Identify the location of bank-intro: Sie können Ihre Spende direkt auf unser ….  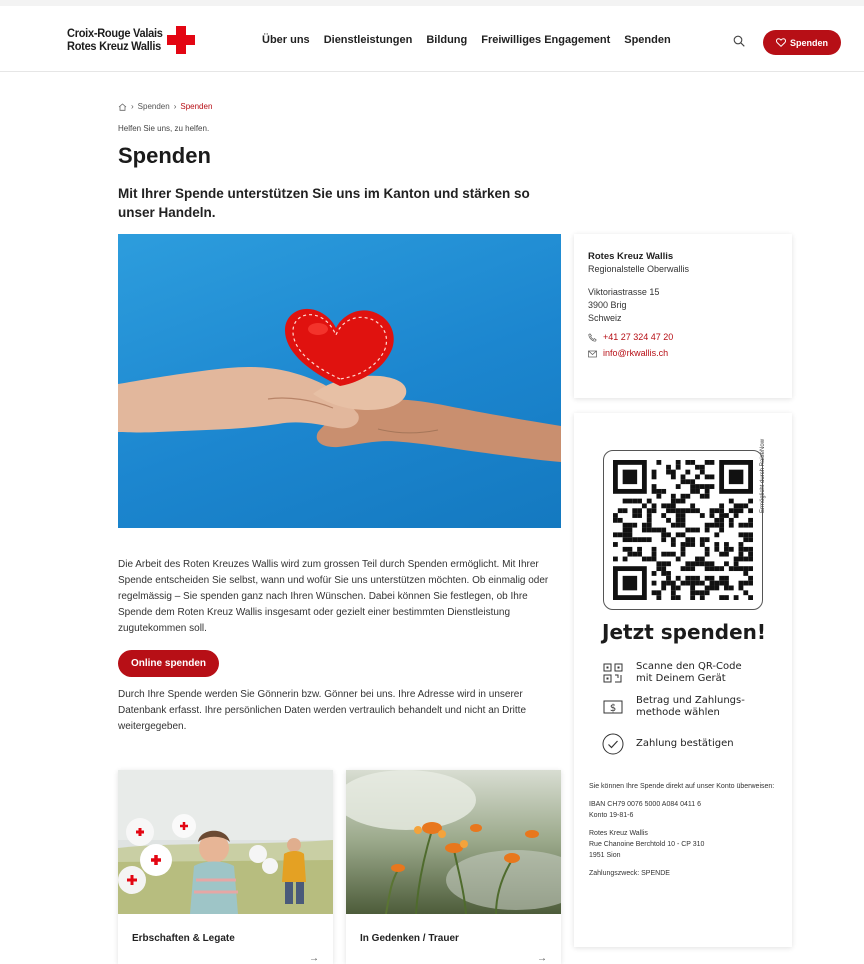
(682, 786).